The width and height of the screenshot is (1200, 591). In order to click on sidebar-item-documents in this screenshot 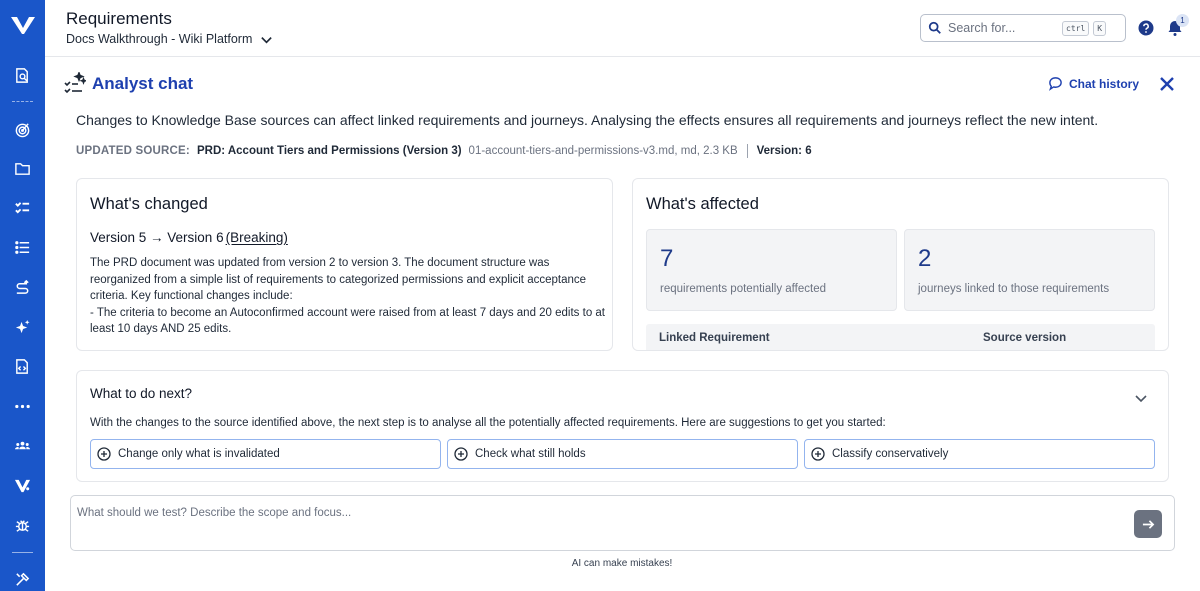, I will do `click(22, 75)`.